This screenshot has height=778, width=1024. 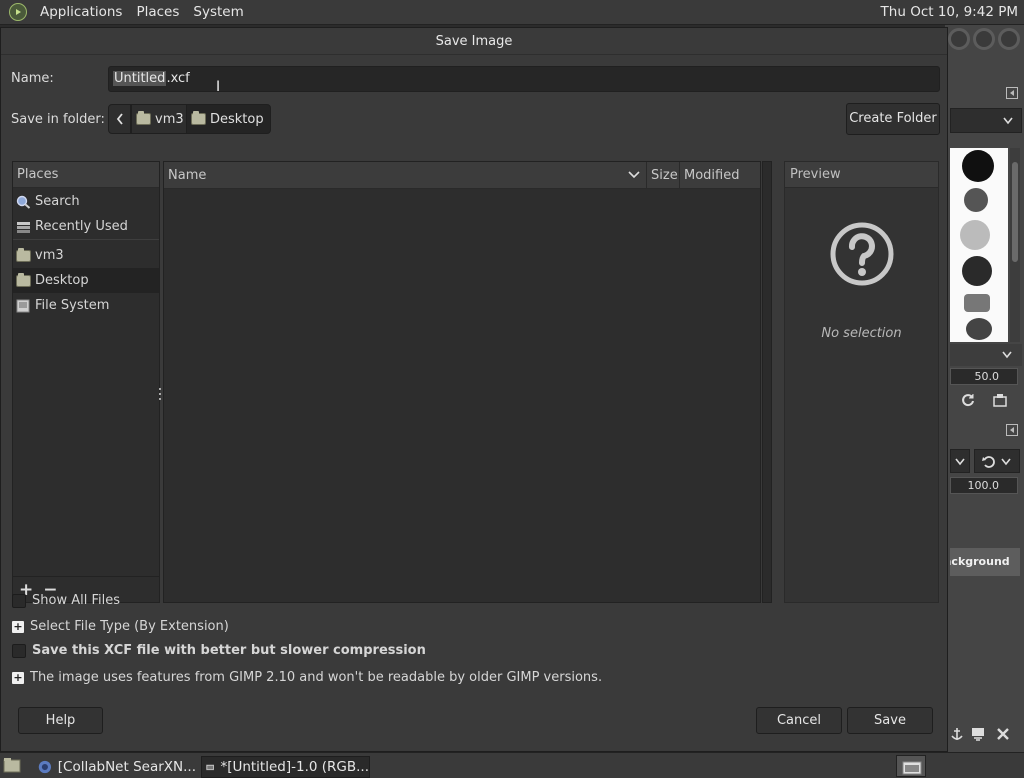 What do you see at coordinates (767, 382) in the screenshot?
I see `file-list-scrollbar` at bounding box center [767, 382].